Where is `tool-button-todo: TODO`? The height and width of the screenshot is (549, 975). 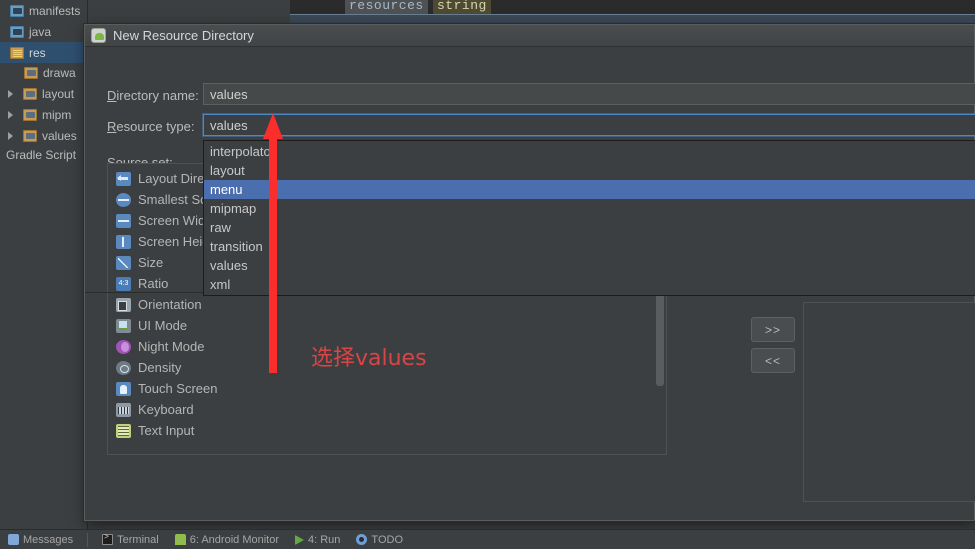 tool-button-todo: TODO is located at coordinates (379, 539).